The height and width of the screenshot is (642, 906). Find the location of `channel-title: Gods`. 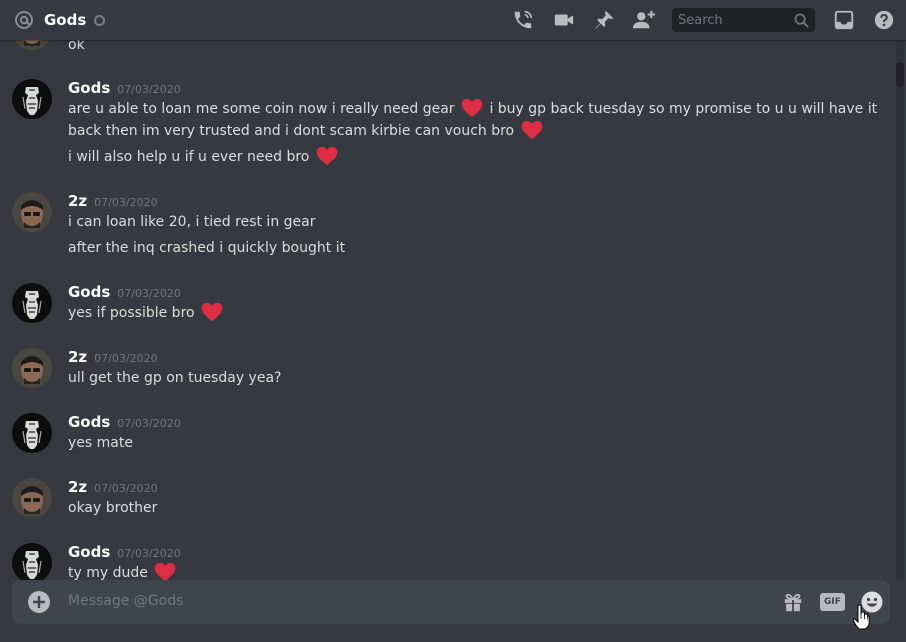

channel-title: Gods is located at coordinates (65, 20).